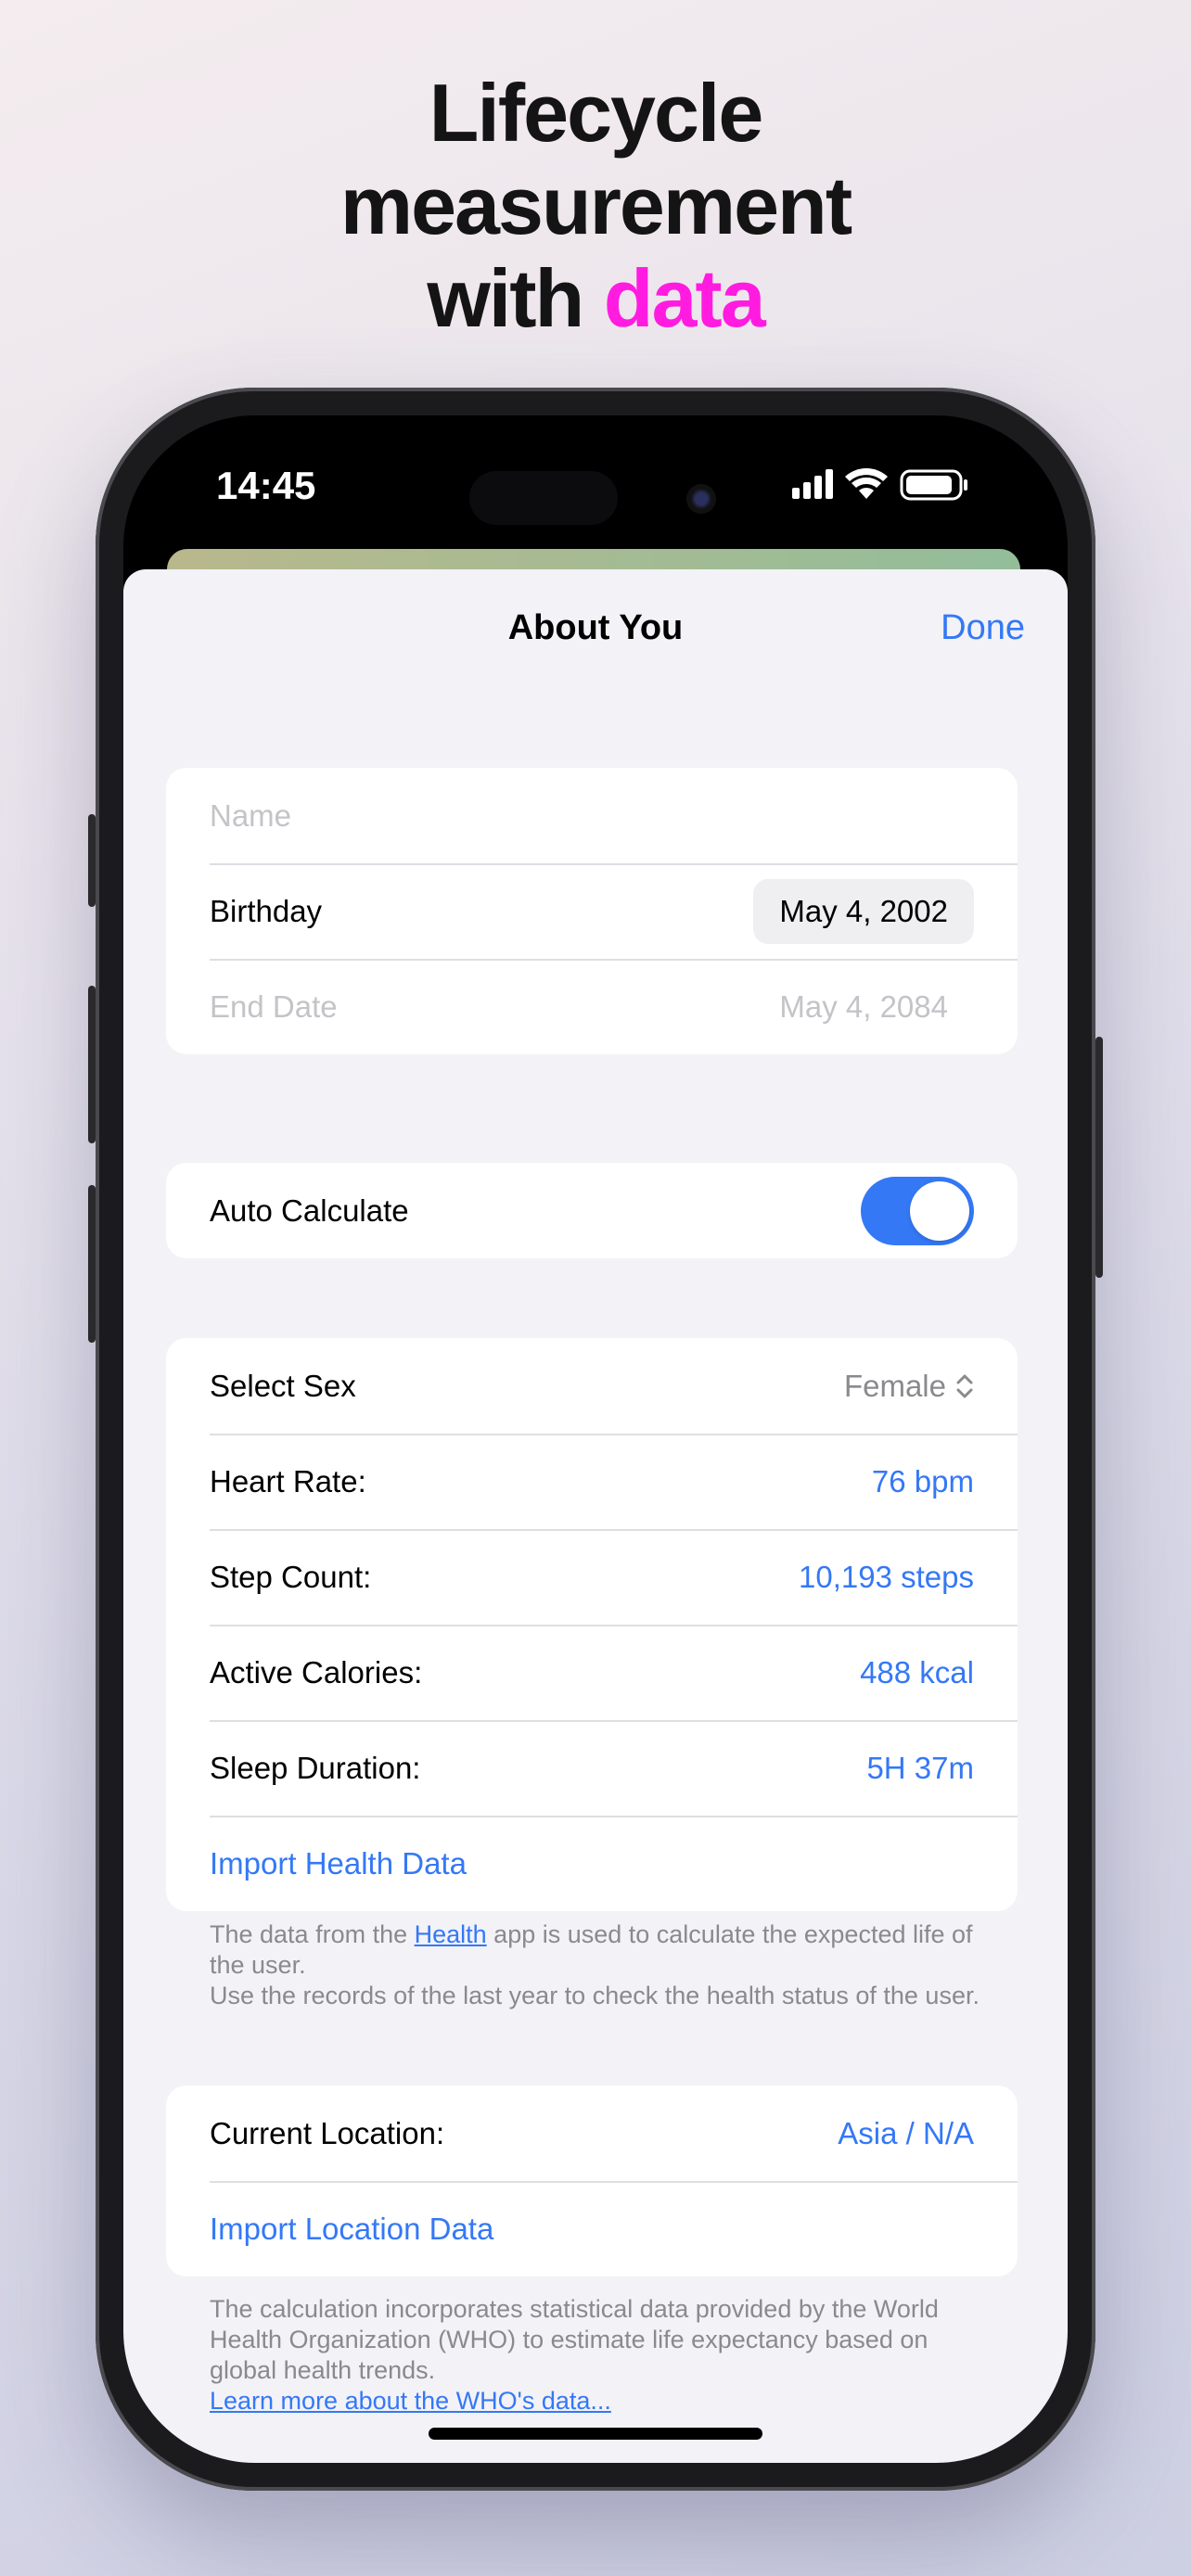  Describe the element at coordinates (684, 298) in the screenshot. I see `headline-accent-word: data` at that location.